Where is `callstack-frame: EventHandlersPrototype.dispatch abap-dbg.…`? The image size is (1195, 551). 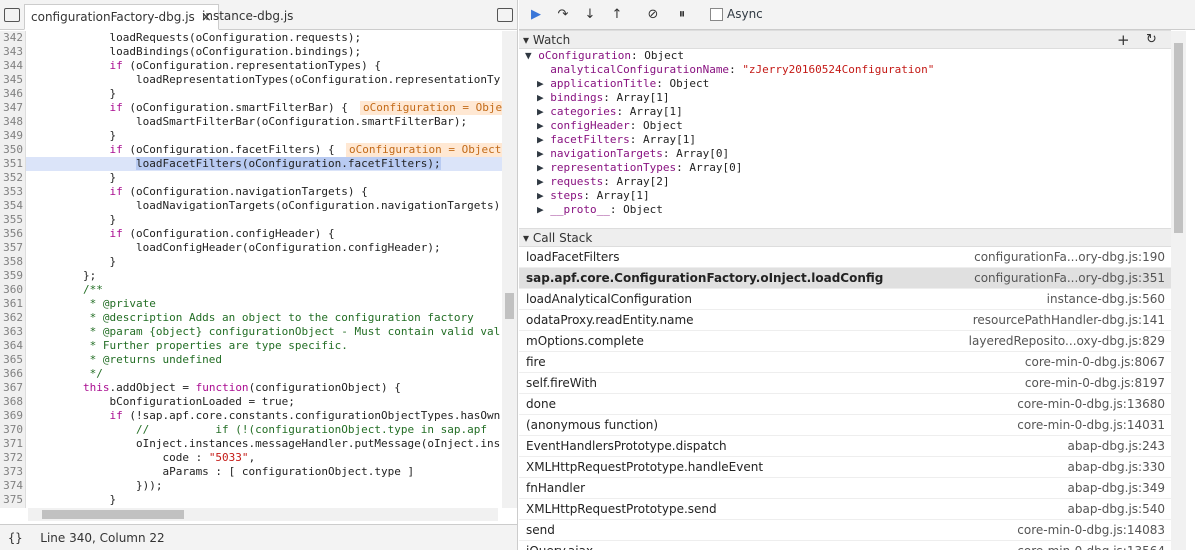 callstack-frame: EventHandlersPrototype.dispatch abap-dbg.… is located at coordinates (845, 446).